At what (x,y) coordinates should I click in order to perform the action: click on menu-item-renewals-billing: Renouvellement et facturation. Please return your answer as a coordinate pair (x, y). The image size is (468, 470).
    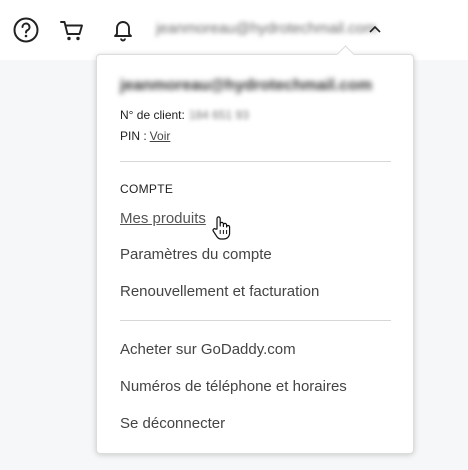
    Looking at the image, I should click on (219, 291).